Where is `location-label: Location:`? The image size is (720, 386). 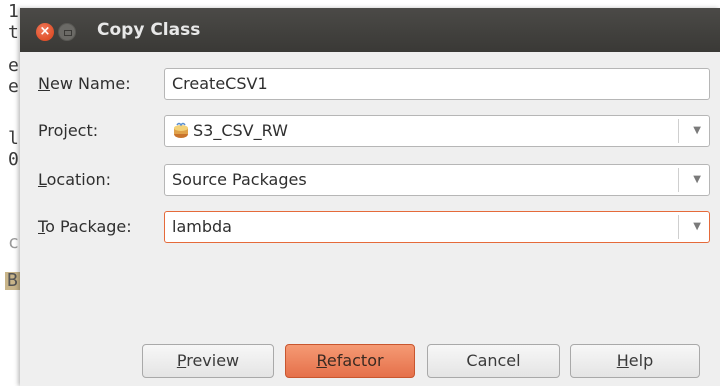
location-label: Location: is located at coordinates (75, 179).